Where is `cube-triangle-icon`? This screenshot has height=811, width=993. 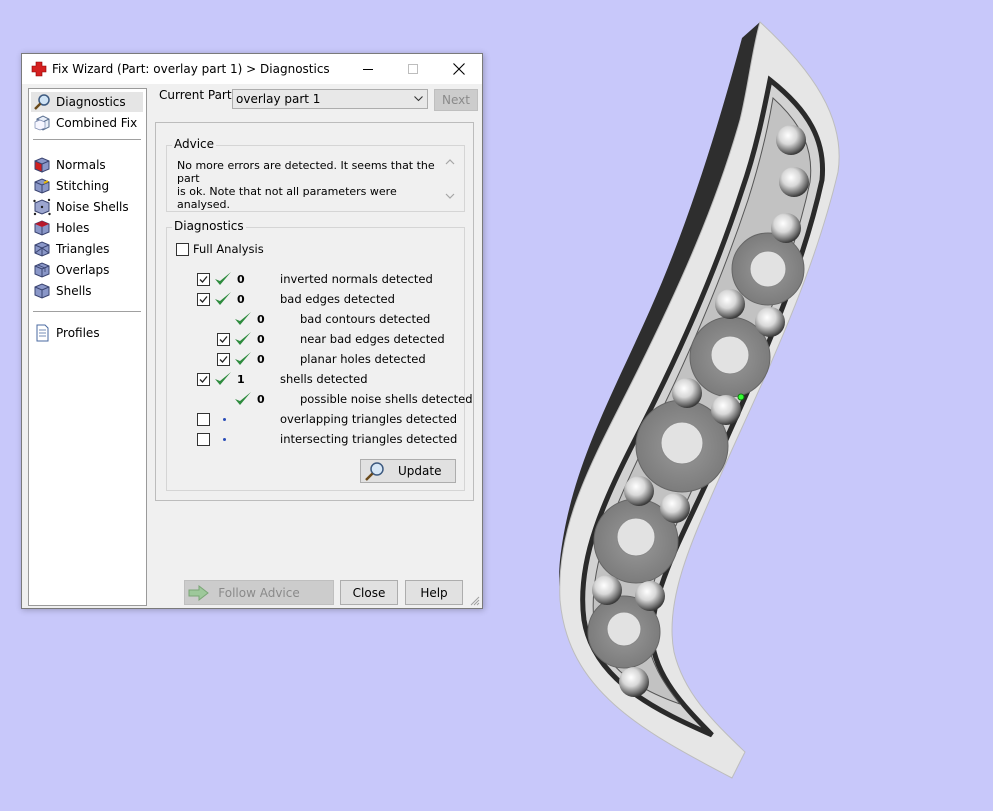 cube-triangle-icon is located at coordinates (42, 249).